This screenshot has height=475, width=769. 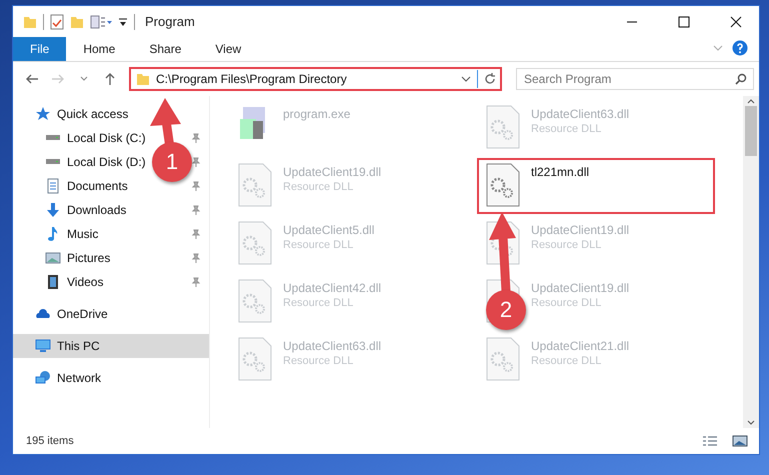 I want to click on file-name: UpdateClient42.dll, so click(x=332, y=288).